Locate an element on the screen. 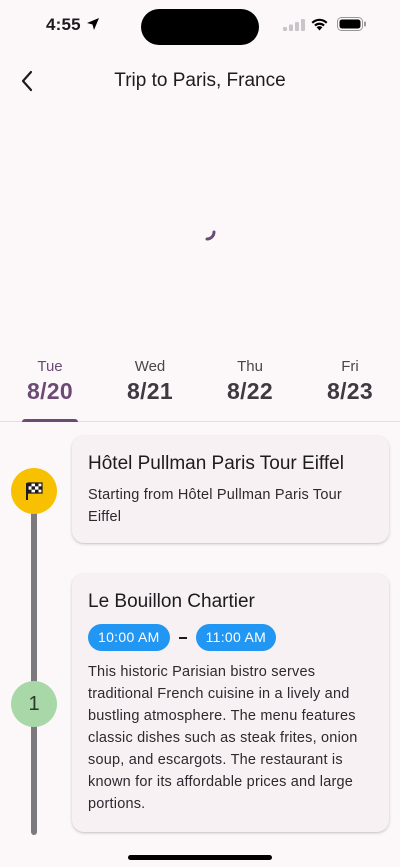 The width and height of the screenshot is (400, 867). stop-number-marker: 1 is located at coordinates (34, 704).